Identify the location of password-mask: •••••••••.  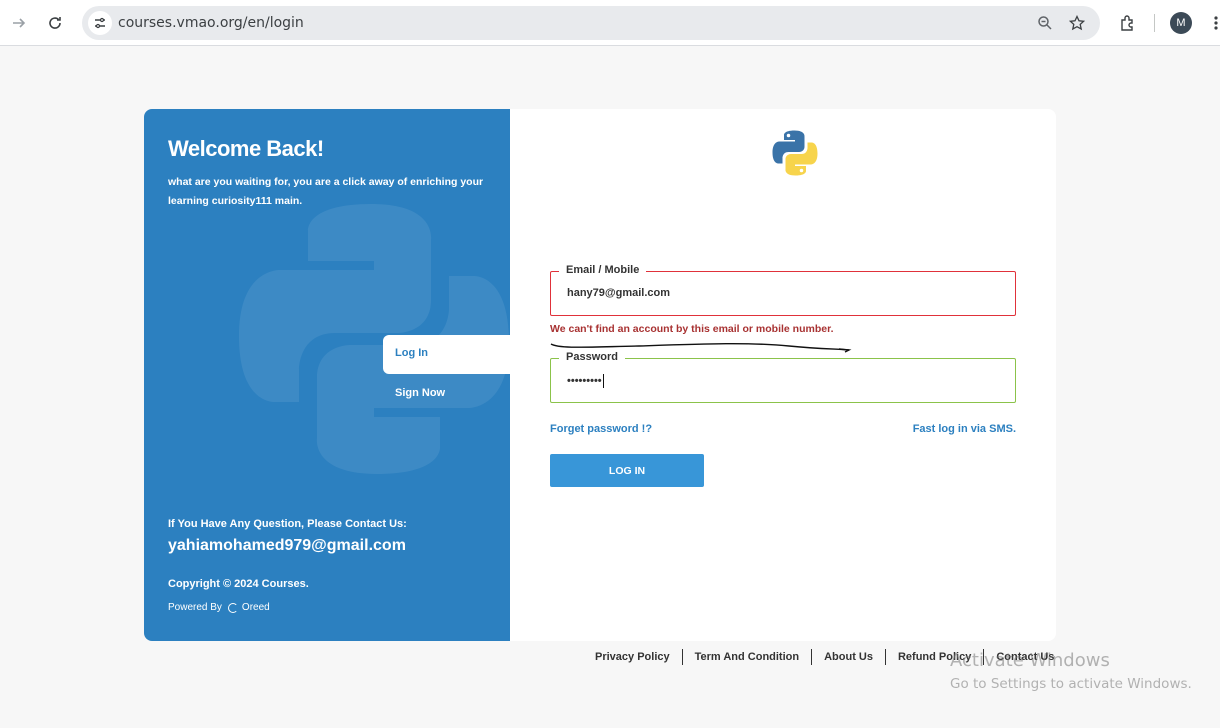
(584, 380).